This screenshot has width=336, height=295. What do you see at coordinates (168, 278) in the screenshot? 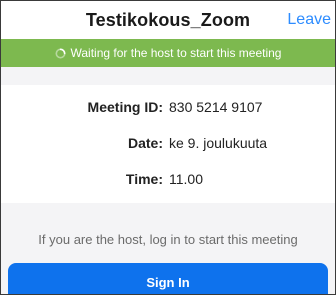
I see `sign-in-button: Sign In` at bounding box center [168, 278].